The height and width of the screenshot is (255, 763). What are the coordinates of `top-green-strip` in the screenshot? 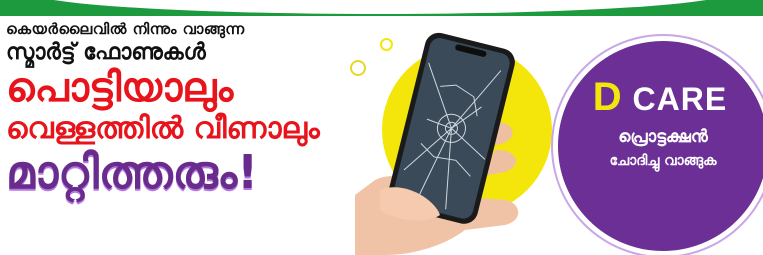 It's located at (381, 8).